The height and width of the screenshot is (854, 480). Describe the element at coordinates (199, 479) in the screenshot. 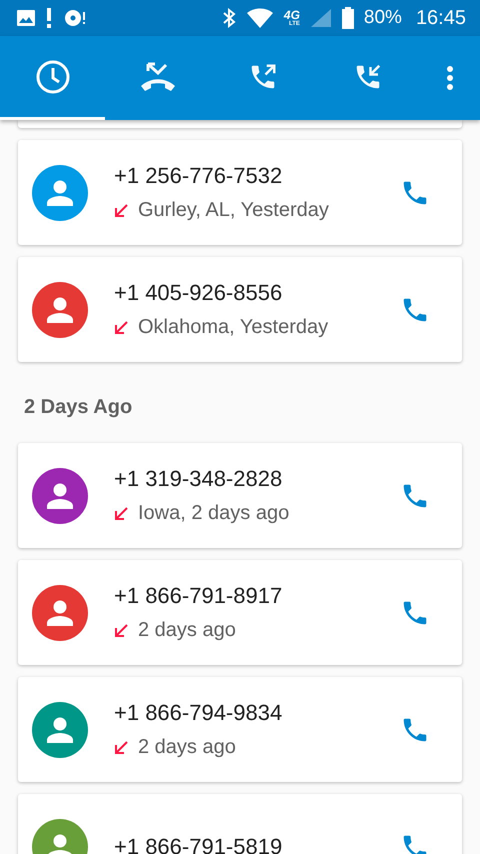

I see `phone-number: +1 319-348-2828` at that location.